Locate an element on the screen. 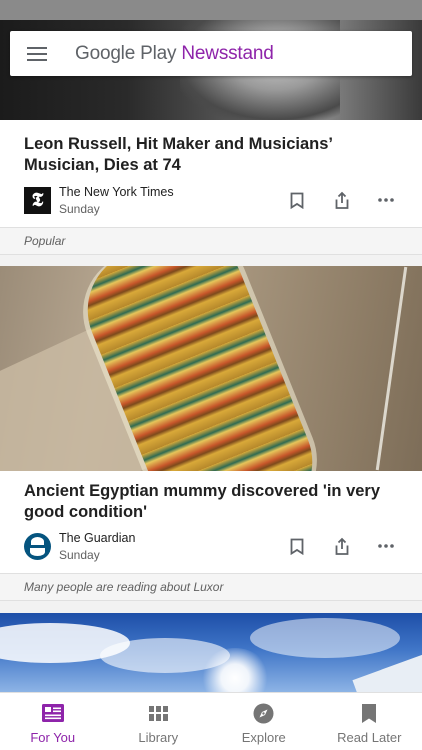  nav-for-you: For You is located at coordinates (53, 721).